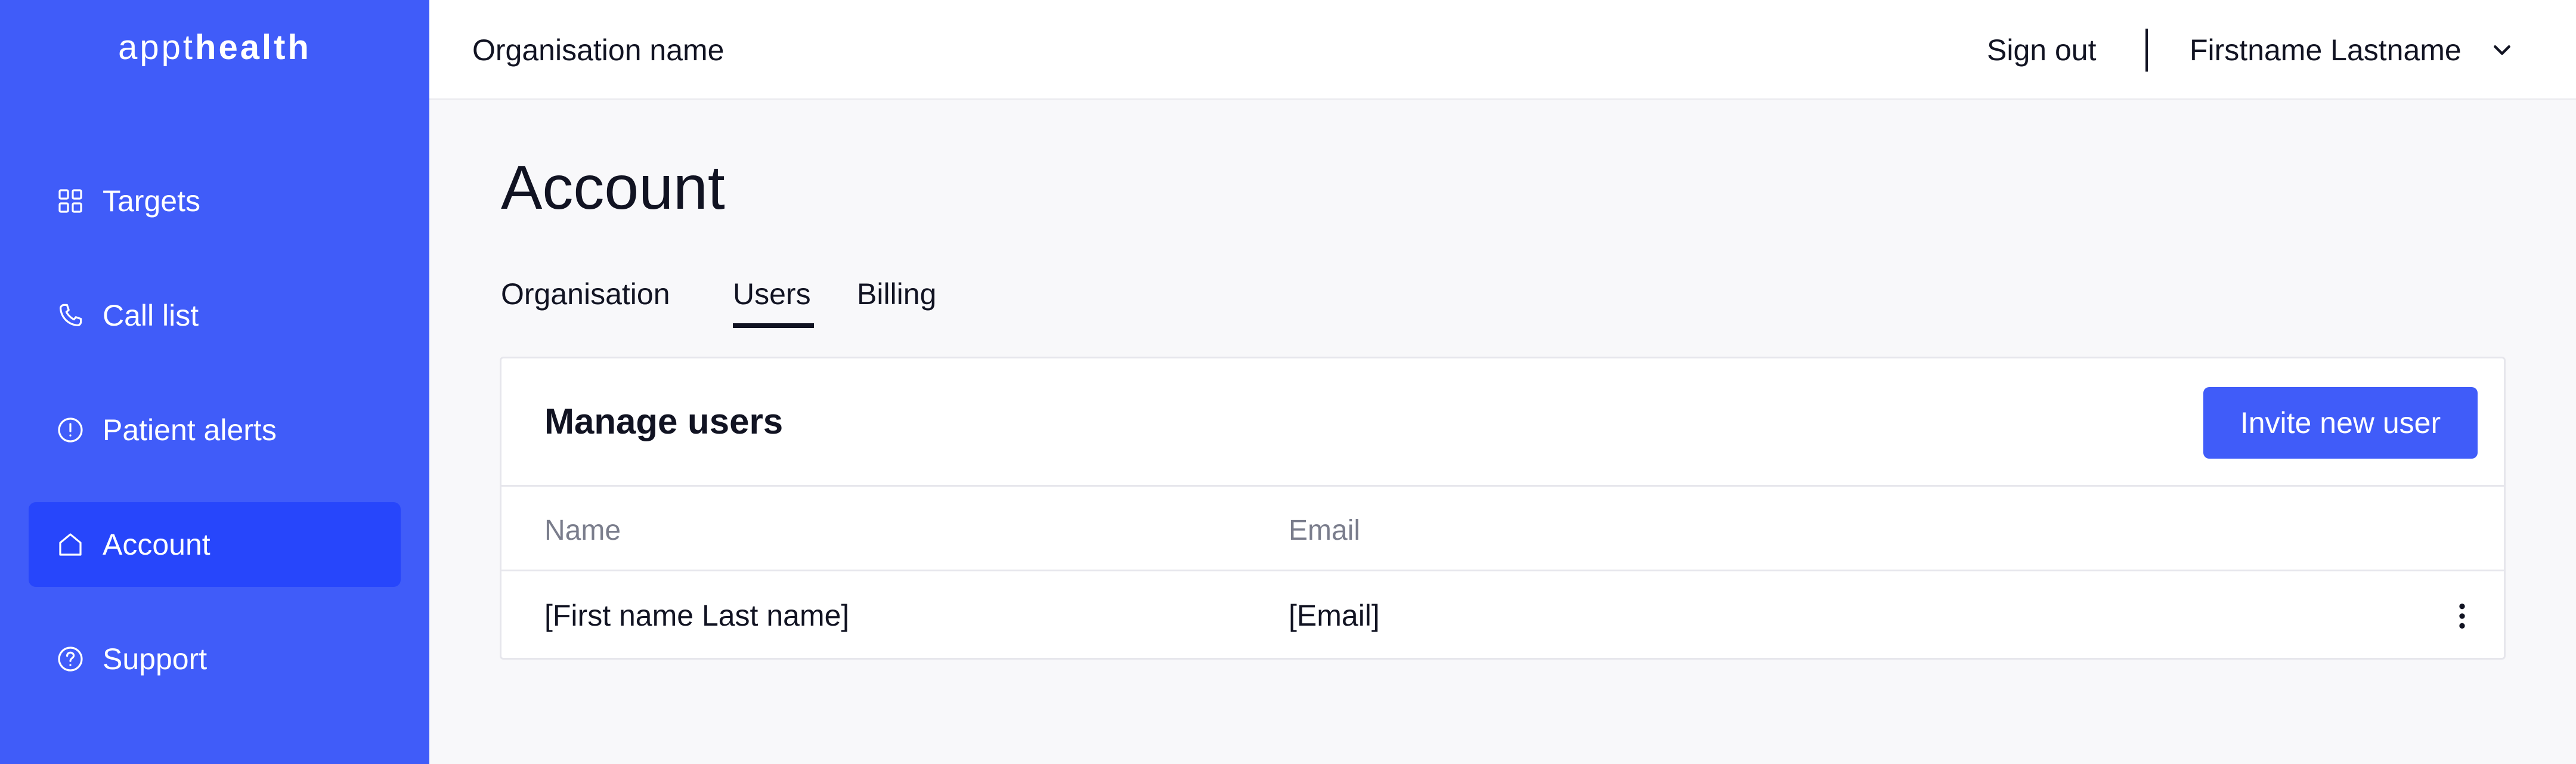 The image size is (2576, 764). What do you see at coordinates (613, 188) in the screenshot?
I see `page-title: Account` at bounding box center [613, 188].